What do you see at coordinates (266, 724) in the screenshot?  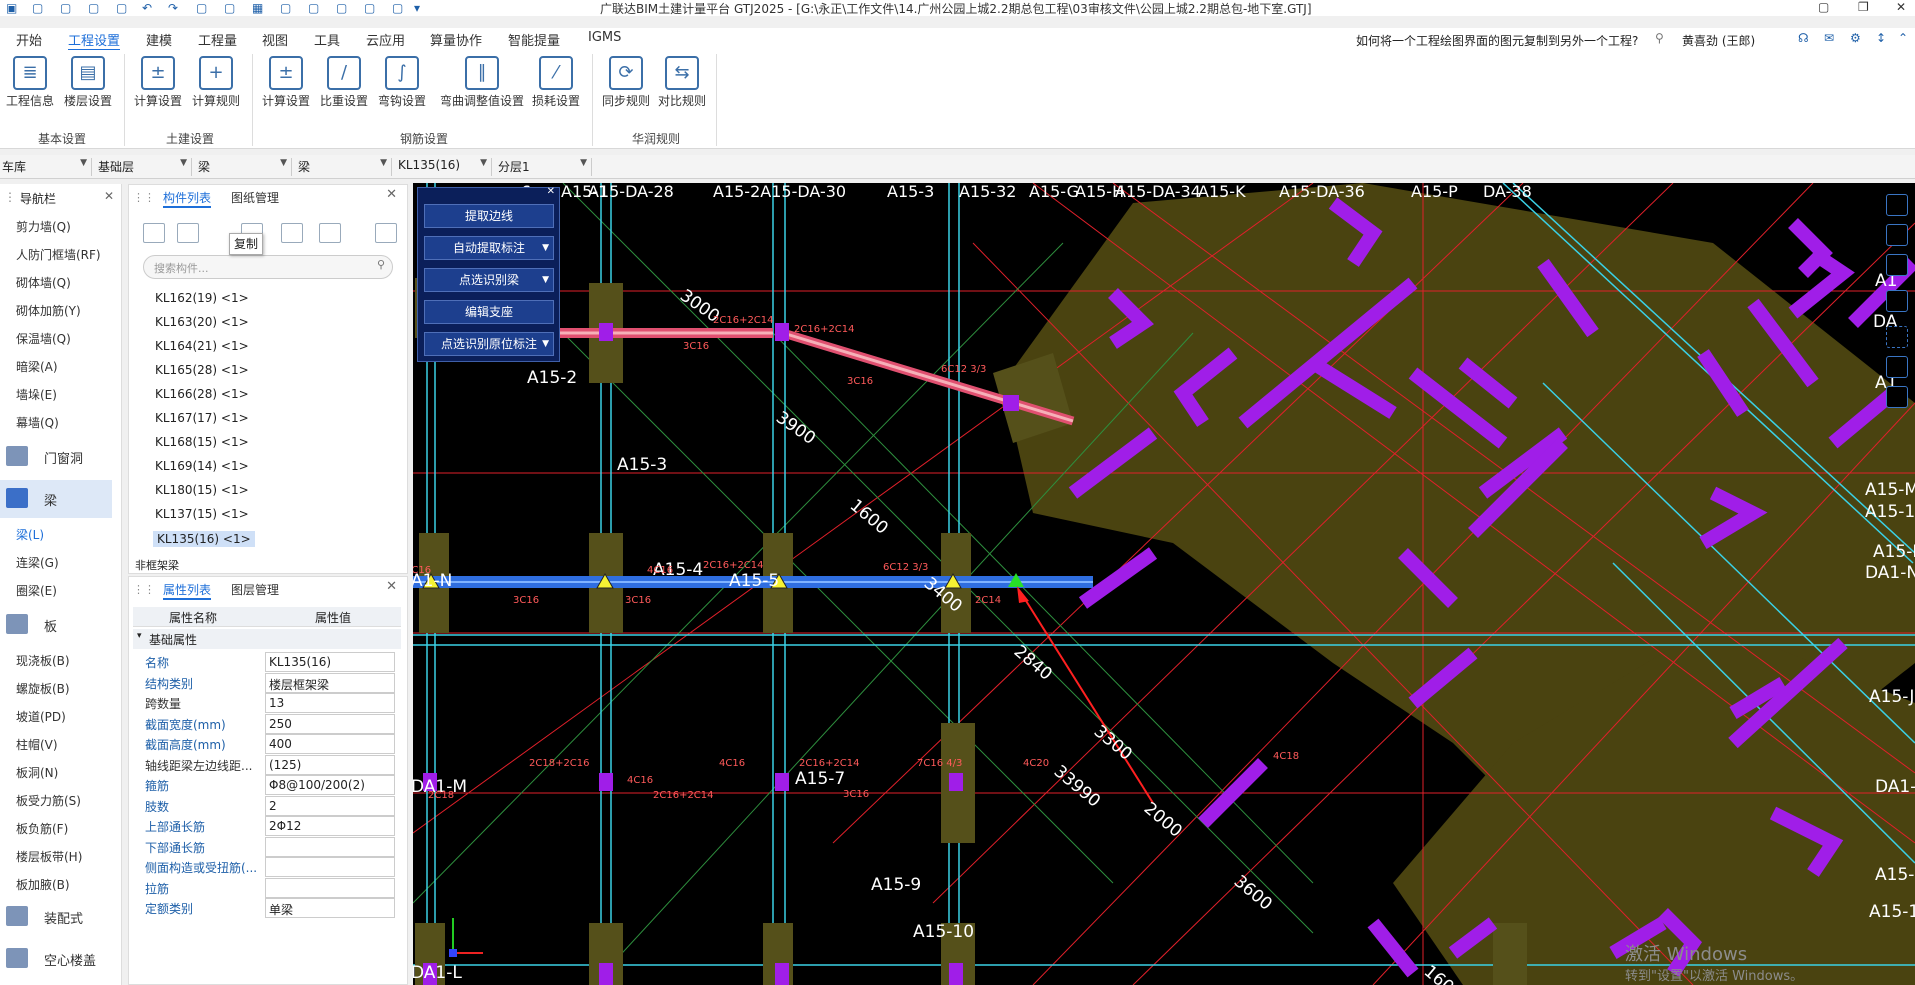 I see `property-row: 截面宽度(mm) 250` at bounding box center [266, 724].